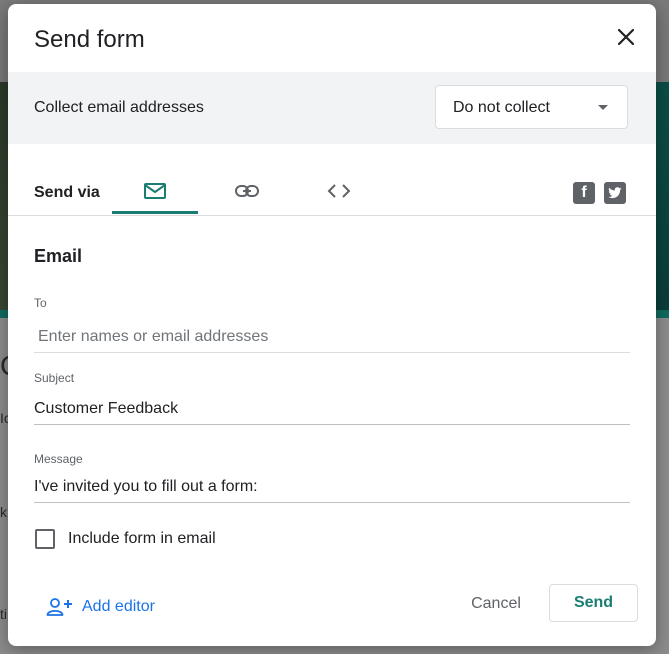 The height and width of the screenshot is (654, 669). Describe the element at coordinates (67, 192) in the screenshot. I see `send-via-label: Send via` at that location.